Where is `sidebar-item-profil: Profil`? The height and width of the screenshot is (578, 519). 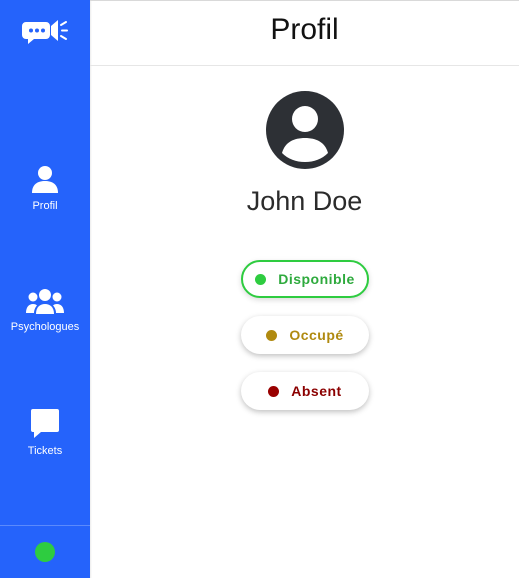
sidebar-item-profil: Profil is located at coordinates (45, 188).